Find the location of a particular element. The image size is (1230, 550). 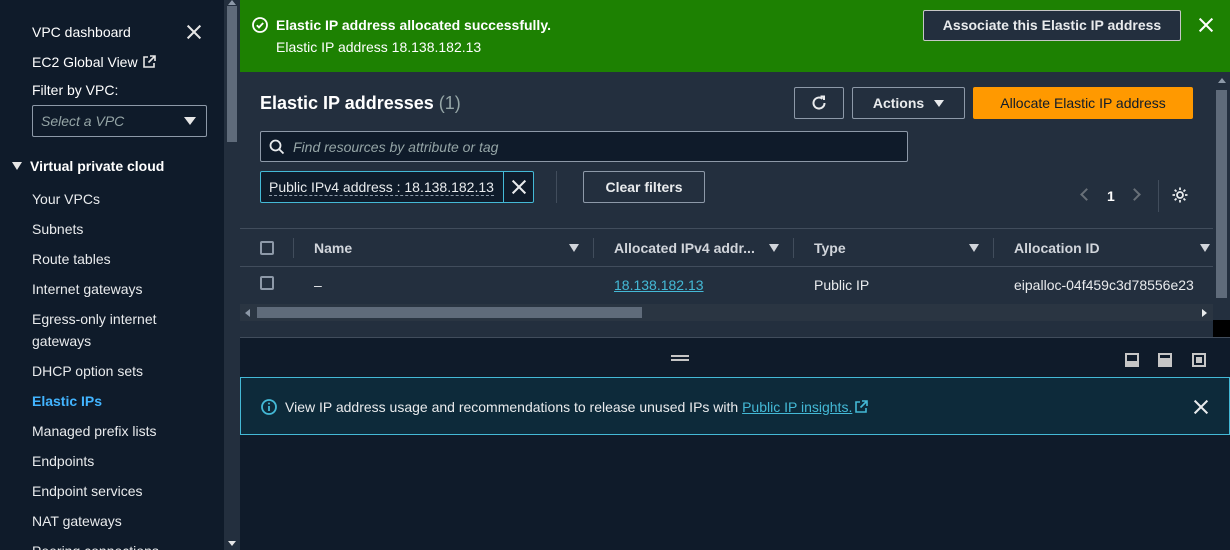

page-title: Elastic IP addresses (1) is located at coordinates (360, 103).